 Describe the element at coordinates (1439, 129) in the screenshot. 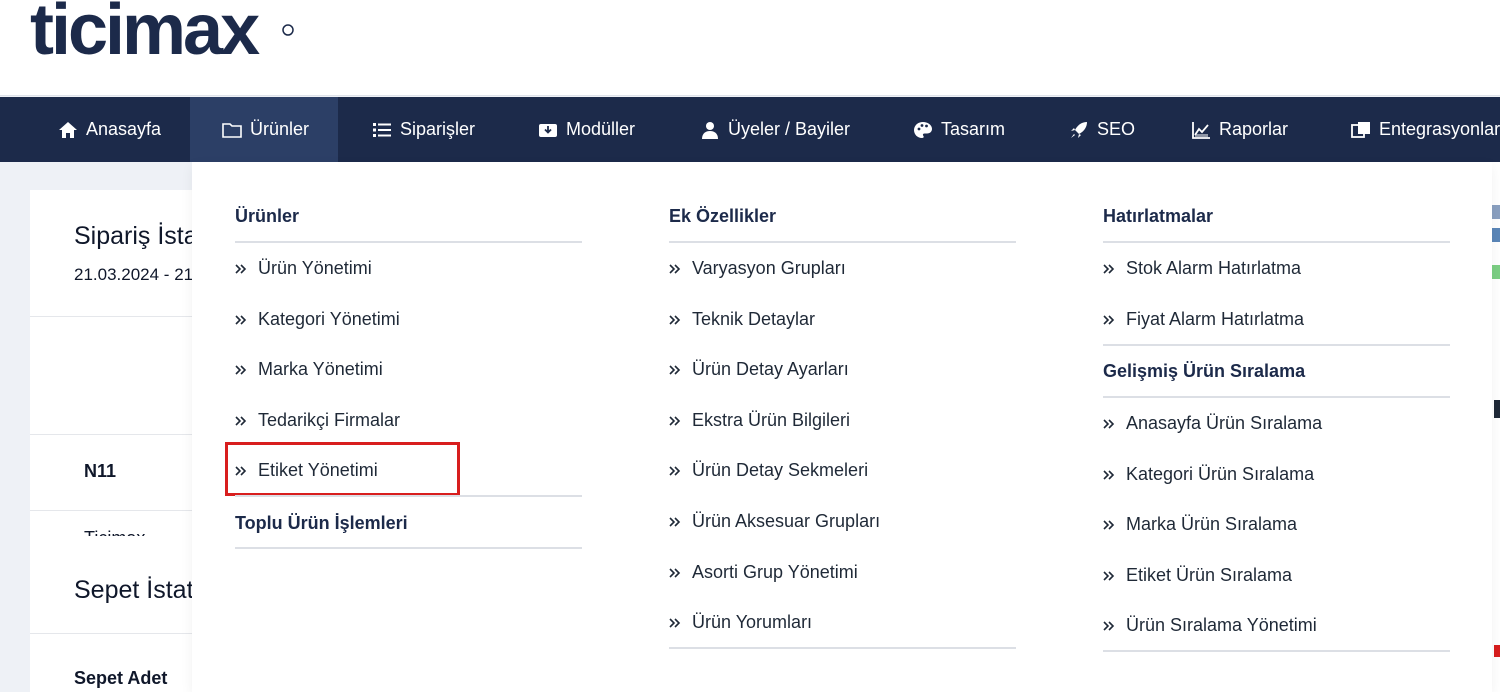

I see `nav-label: Entegrasyonlar` at that location.